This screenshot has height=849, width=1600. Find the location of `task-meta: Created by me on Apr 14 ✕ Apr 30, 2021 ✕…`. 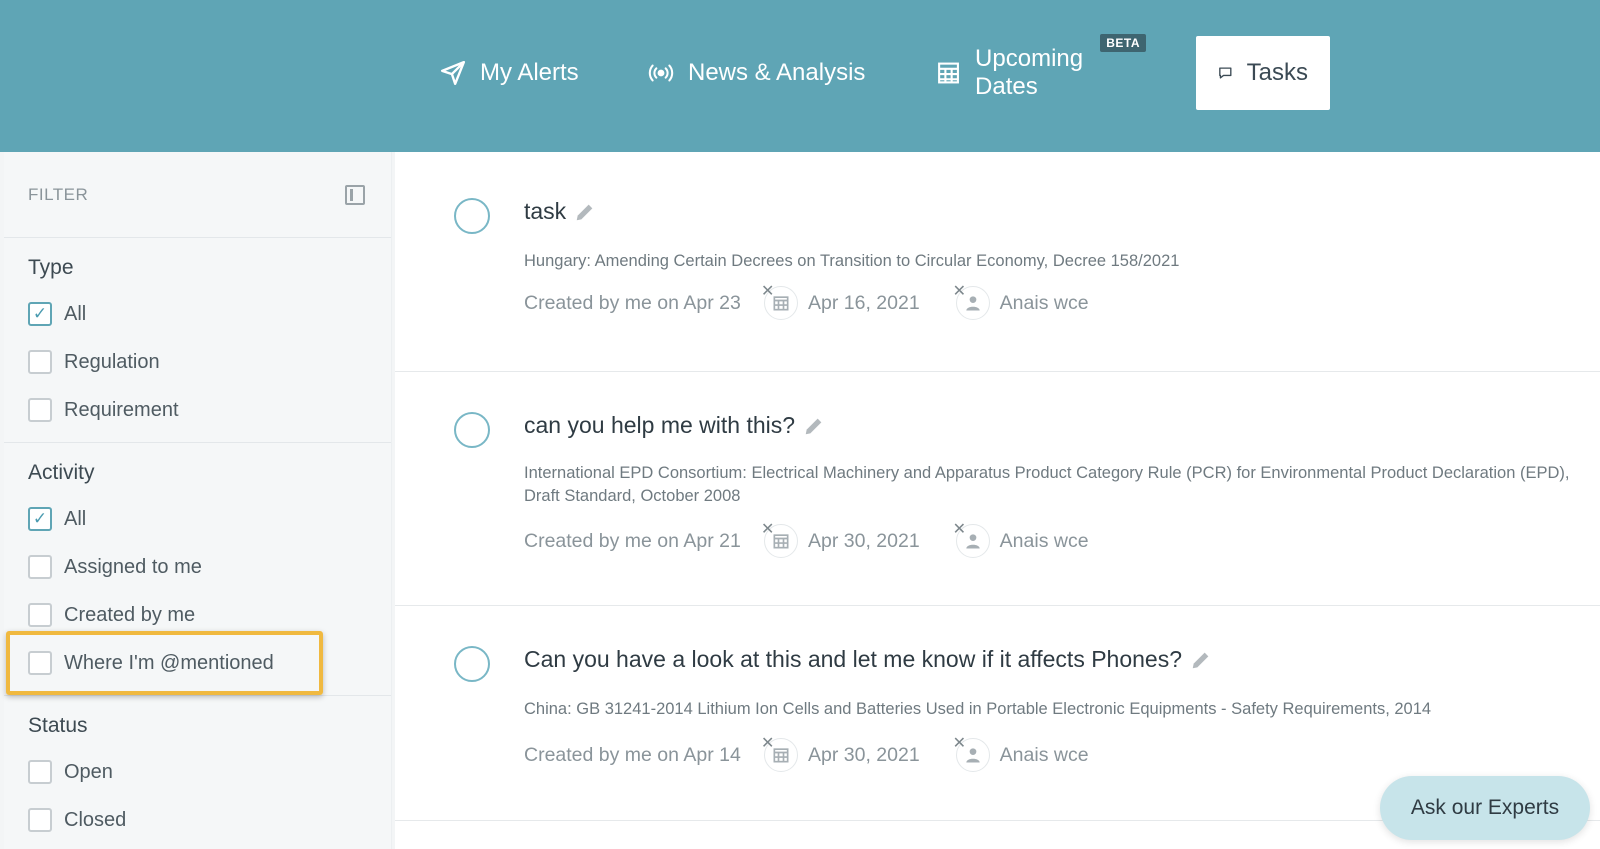

task-meta: Created by me on Apr 14 ✕ Apr 30, 2021 ✕… is located at coordinates (806, 753).